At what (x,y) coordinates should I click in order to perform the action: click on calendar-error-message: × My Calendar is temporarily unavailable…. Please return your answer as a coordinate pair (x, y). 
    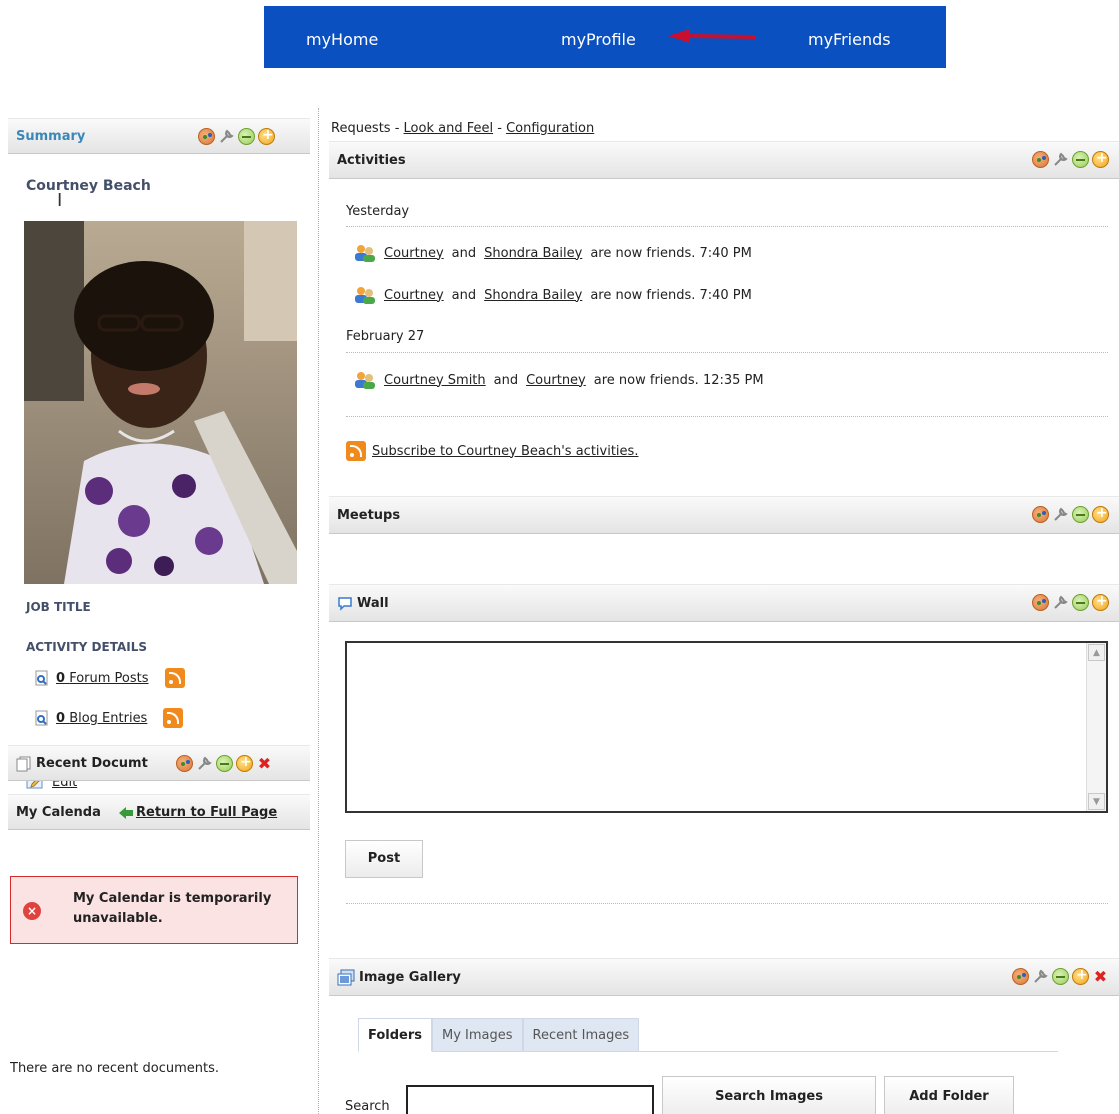
    Looking at the image, I should click on (154, 910).